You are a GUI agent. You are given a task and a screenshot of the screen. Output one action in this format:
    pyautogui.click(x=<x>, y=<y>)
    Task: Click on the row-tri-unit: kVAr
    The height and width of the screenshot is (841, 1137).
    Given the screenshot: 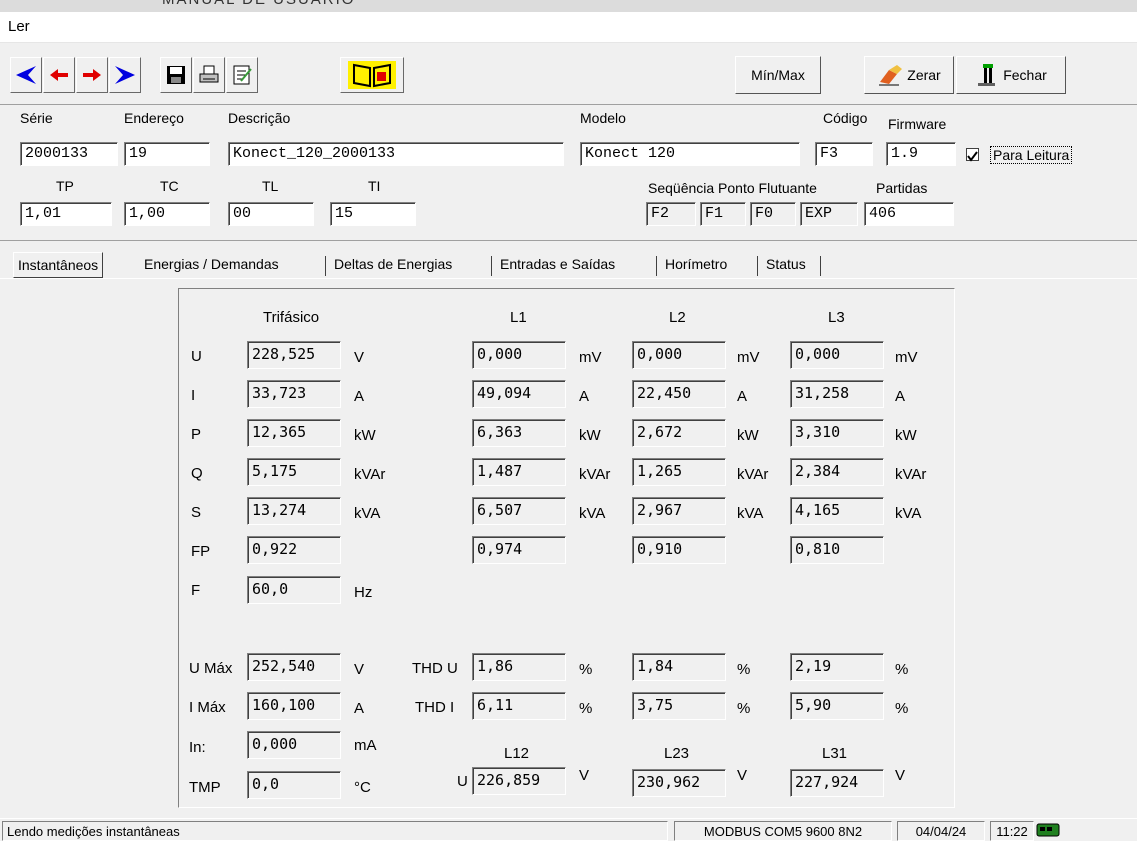 What is the action you would take?
    pyautogui.click(x=370, y=474)
    